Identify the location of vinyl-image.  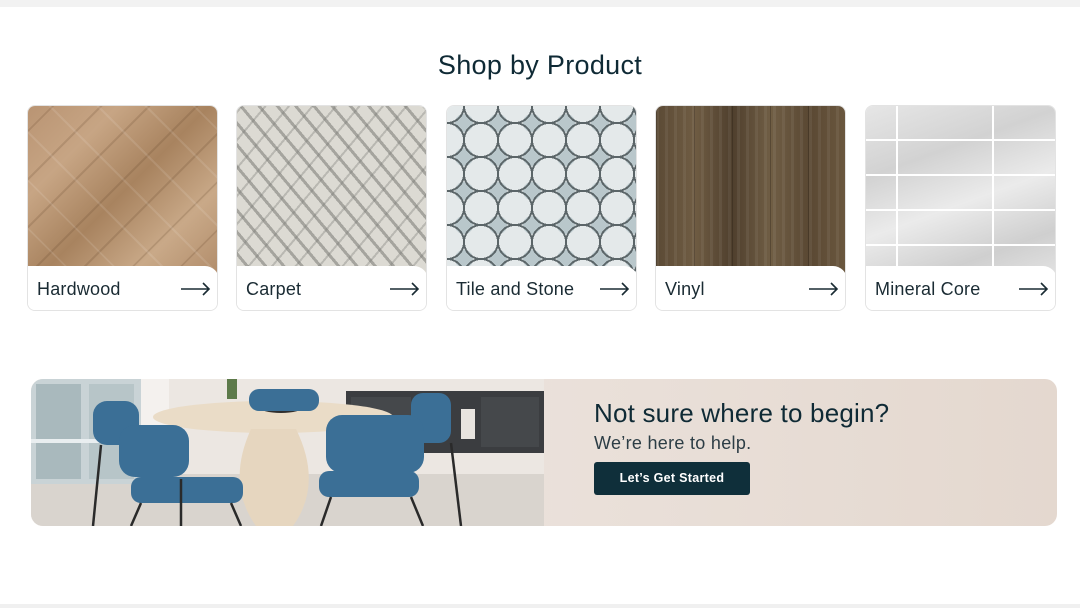
(750, 192).